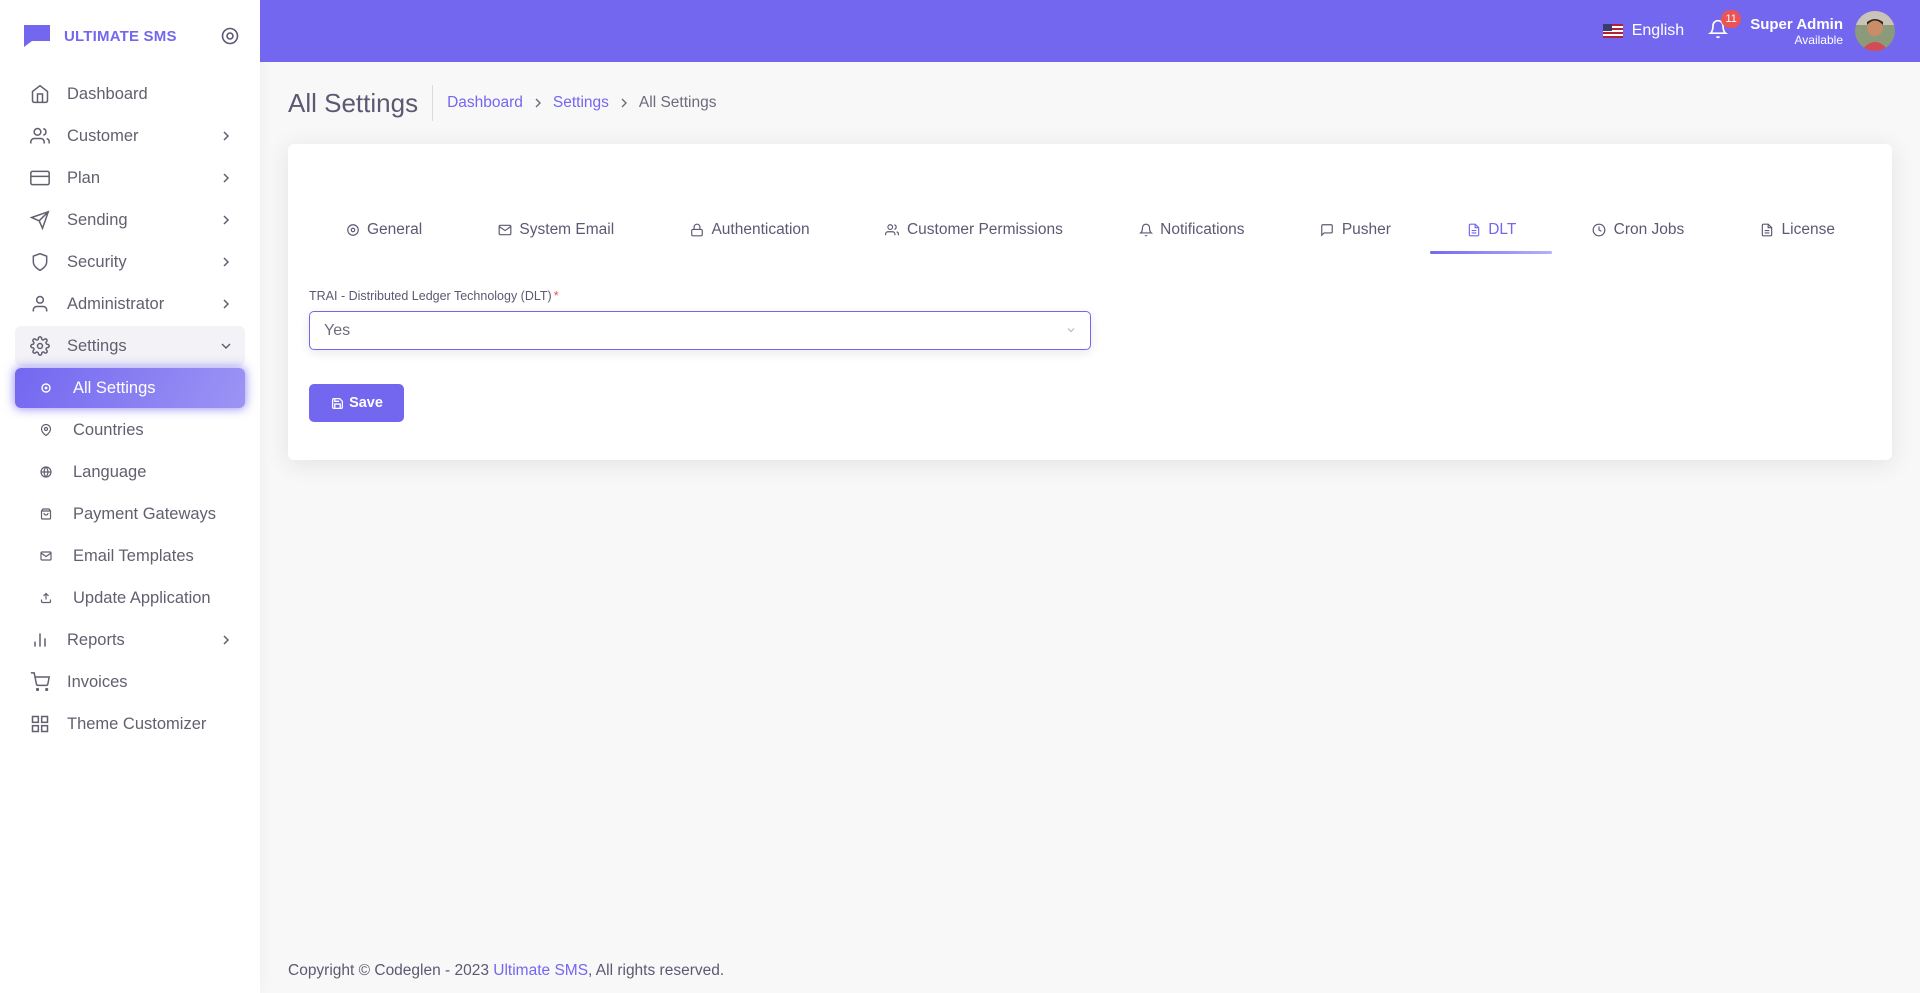 This screenshot has width=1920, height=993. Describe the element at coordinates (1327, 230) in the screenshot. I see `message-square-icon` at that location.